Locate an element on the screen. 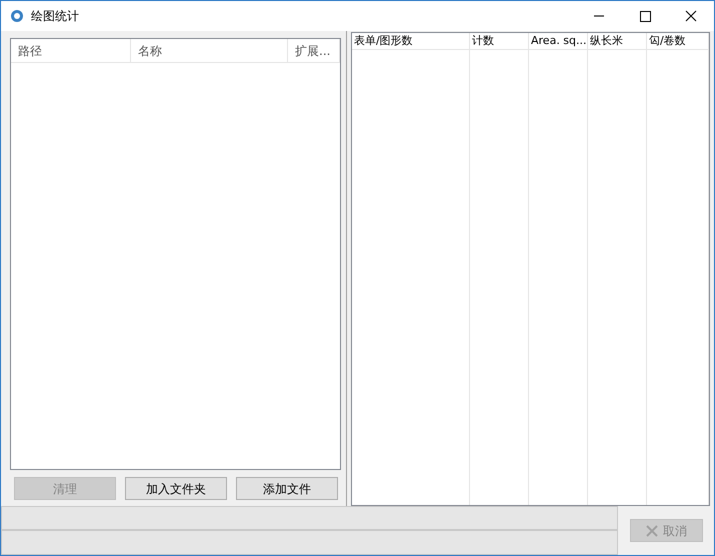 The height and width of the screenshot is (556, 715). column-header: 纵长米 is located at coordinates (617, 41).